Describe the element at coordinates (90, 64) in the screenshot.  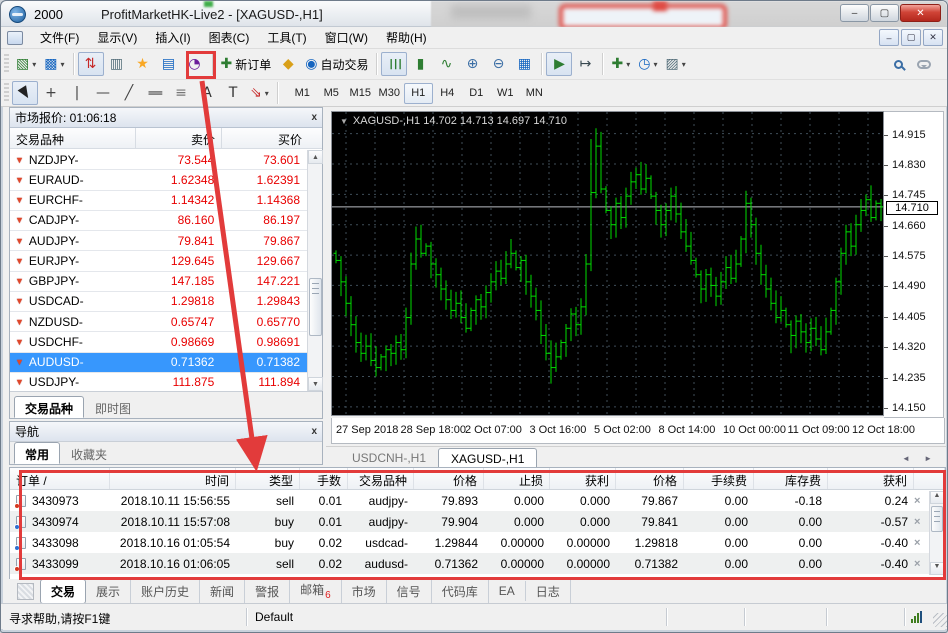
I see `market-watch-button: ⇅` at that location.